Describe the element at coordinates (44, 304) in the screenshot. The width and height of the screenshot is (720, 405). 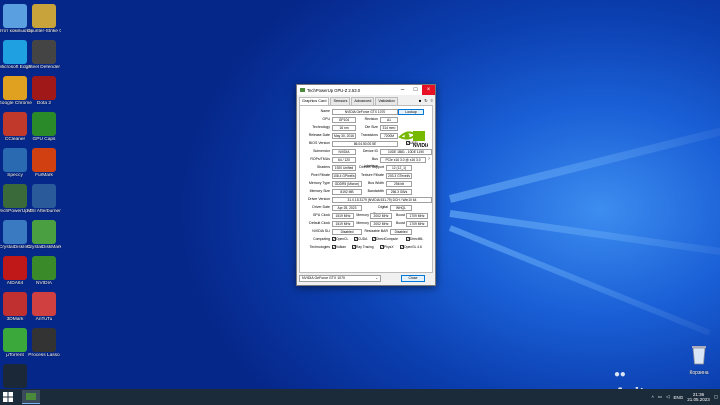
I see `antutu-icon` at that location.